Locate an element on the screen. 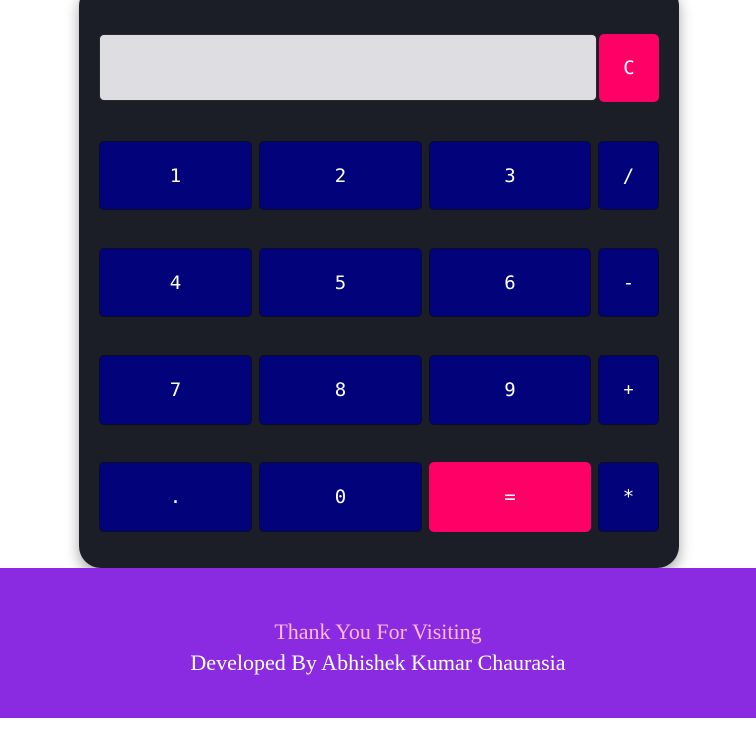  key-0-button: 0 is located at coordinates (340, 497).